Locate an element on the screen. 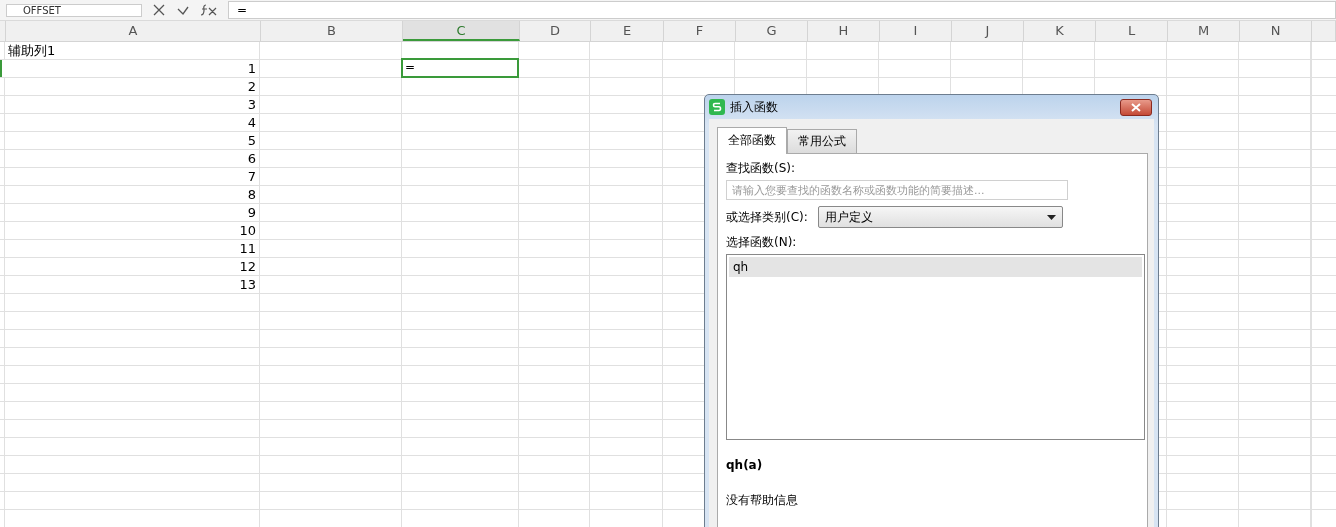  formula-field: = is located at coordinates (782, 10).